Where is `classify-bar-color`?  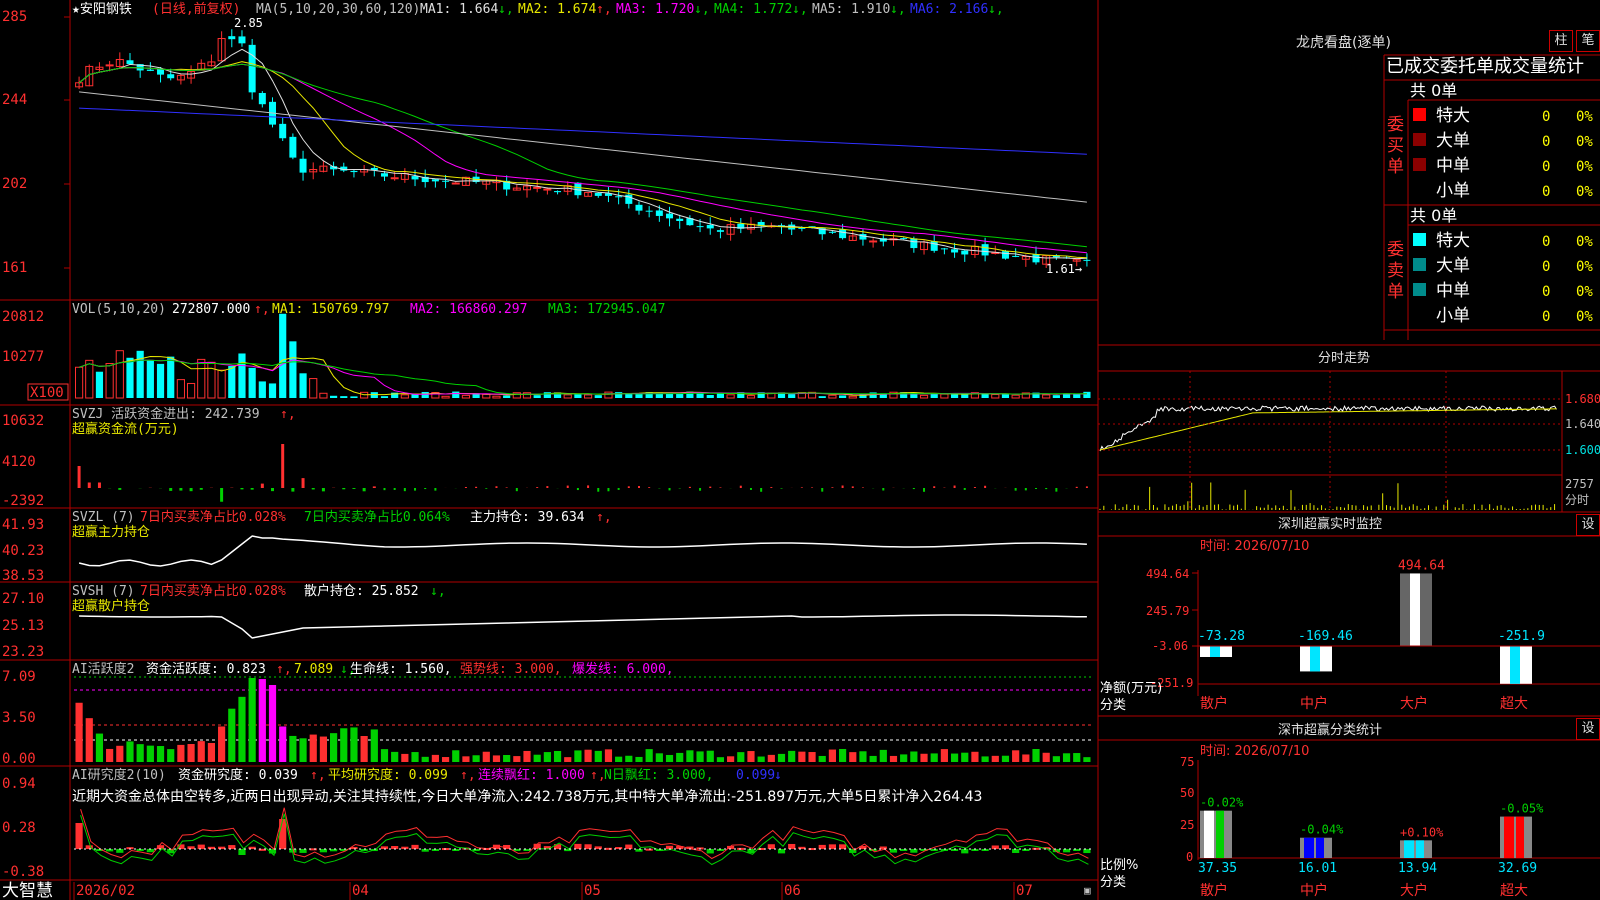 classify-bar-color is located at coordinates (1409, 849).